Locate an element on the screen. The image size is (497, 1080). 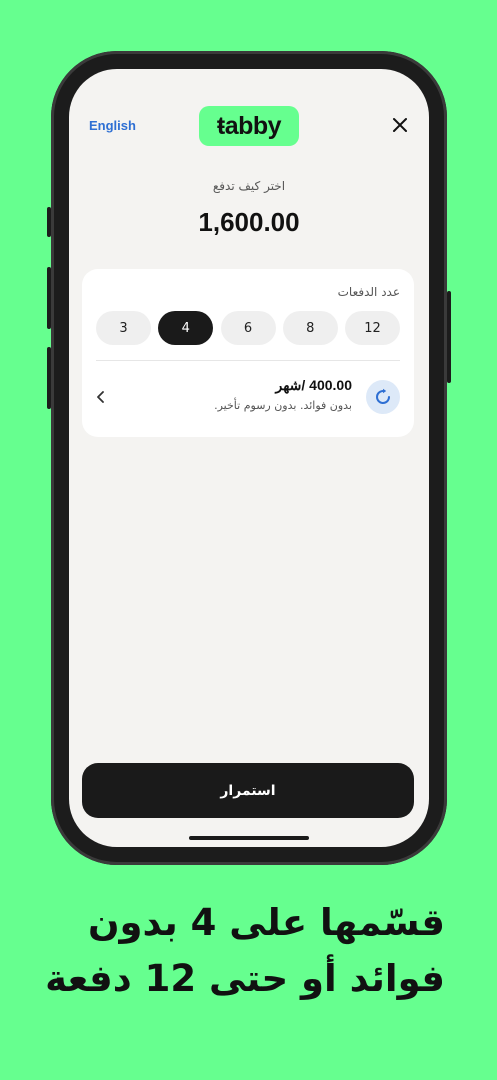
divider is located at coordinates (248, 360).